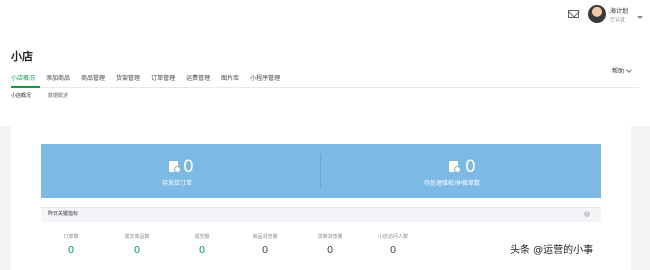 Image resolution: width=650 pixels, height=270 pixels. I want to click on user-status: 已认证, so click(618, 20).